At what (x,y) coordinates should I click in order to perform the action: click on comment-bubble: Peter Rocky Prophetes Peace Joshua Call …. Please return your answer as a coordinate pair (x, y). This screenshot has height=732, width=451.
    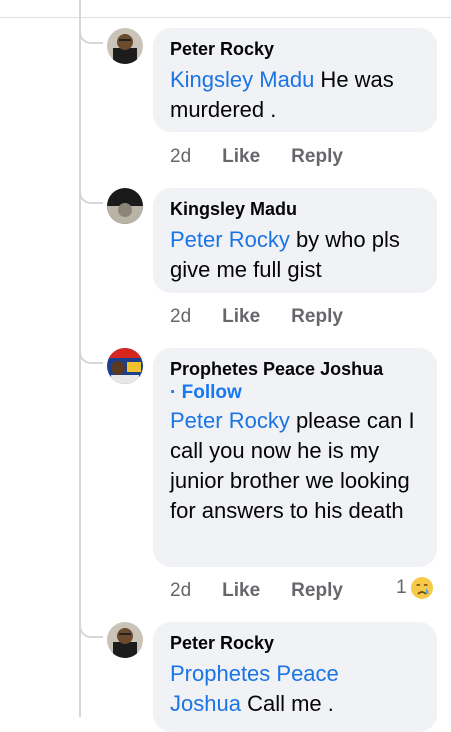
    Looking at the image, I should click on (295, 677).